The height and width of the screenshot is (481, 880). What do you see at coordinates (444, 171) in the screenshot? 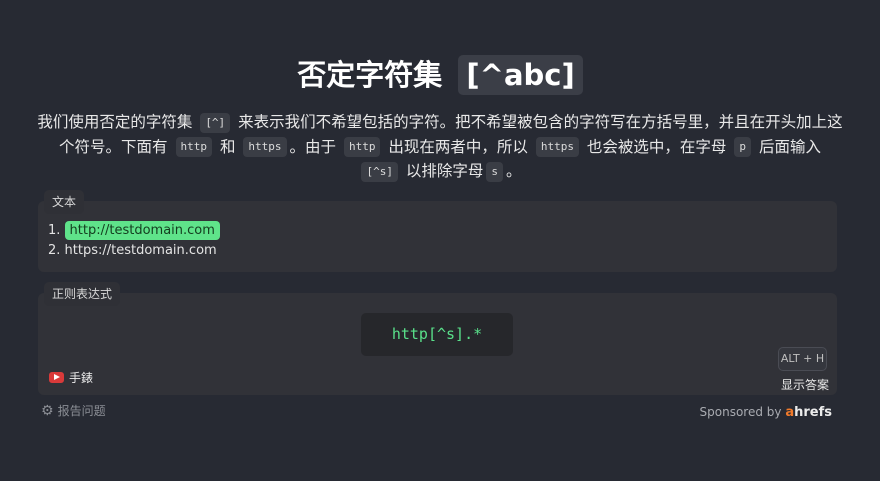
I see `desc-text: 以排除字母` at bounding box center [444, 171].